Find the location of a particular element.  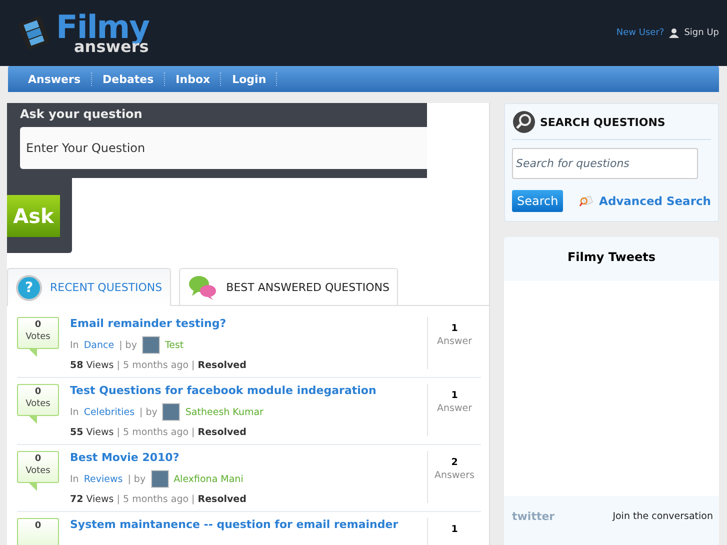

new-user-link: New User? is located at coordinates (640, 33).